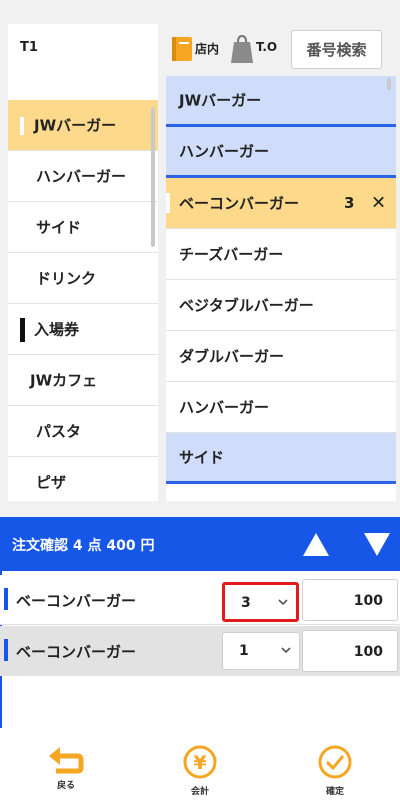 The height and width of the screenshot is (811, 400). What do you see at coordinates (83, 227) in the screenshot?
I see `category-side: サイド` at bounding box center [83, 227].